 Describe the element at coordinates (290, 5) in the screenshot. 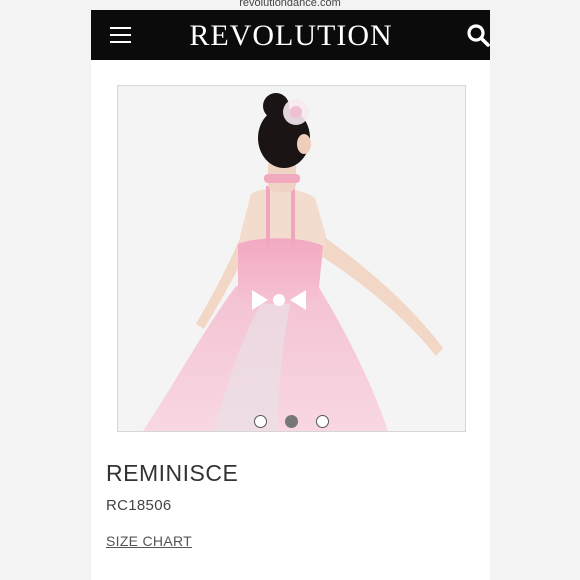

I see `browser-url: revolutiondance.com` at that location.